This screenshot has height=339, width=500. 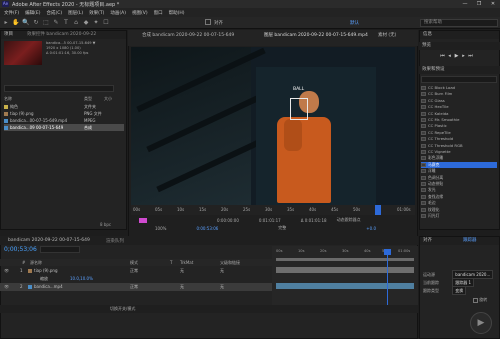 I want to click on tab-preview: 预览, so click(x=459, y=46).